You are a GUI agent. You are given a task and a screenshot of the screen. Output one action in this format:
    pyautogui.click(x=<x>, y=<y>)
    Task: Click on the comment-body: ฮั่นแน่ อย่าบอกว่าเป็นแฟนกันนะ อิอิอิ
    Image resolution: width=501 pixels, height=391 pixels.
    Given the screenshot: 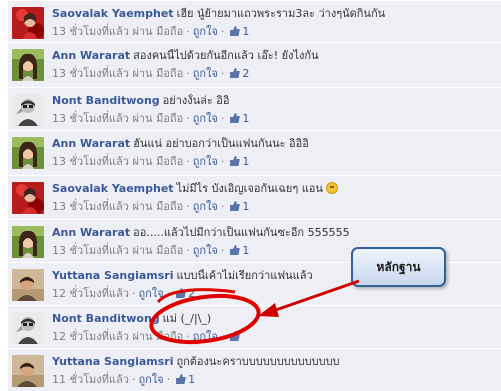 What is the action you would take?
    pyautogui.click(x=221, y=143)
    